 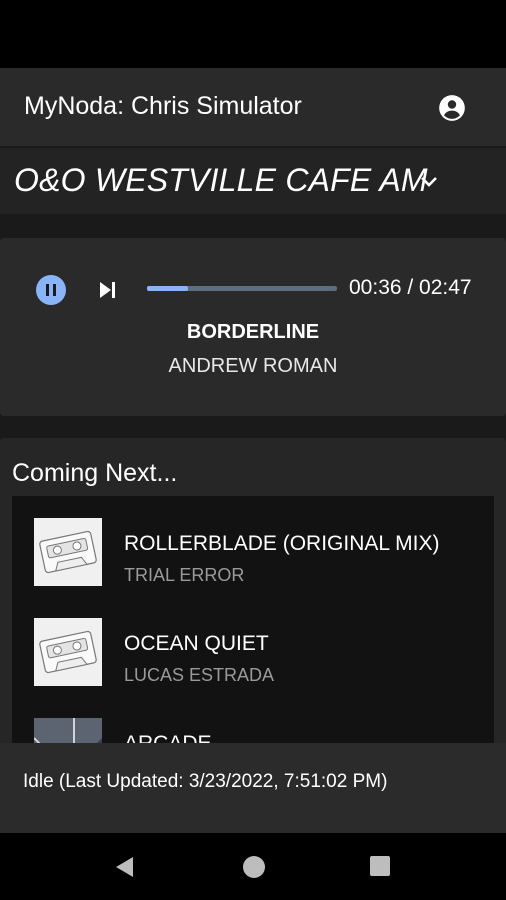 What do you see at coordinates (196, 643) in the screenshot?
I see `queue-item-title: OCEAN QUIET` at bounding box center [196, 643].